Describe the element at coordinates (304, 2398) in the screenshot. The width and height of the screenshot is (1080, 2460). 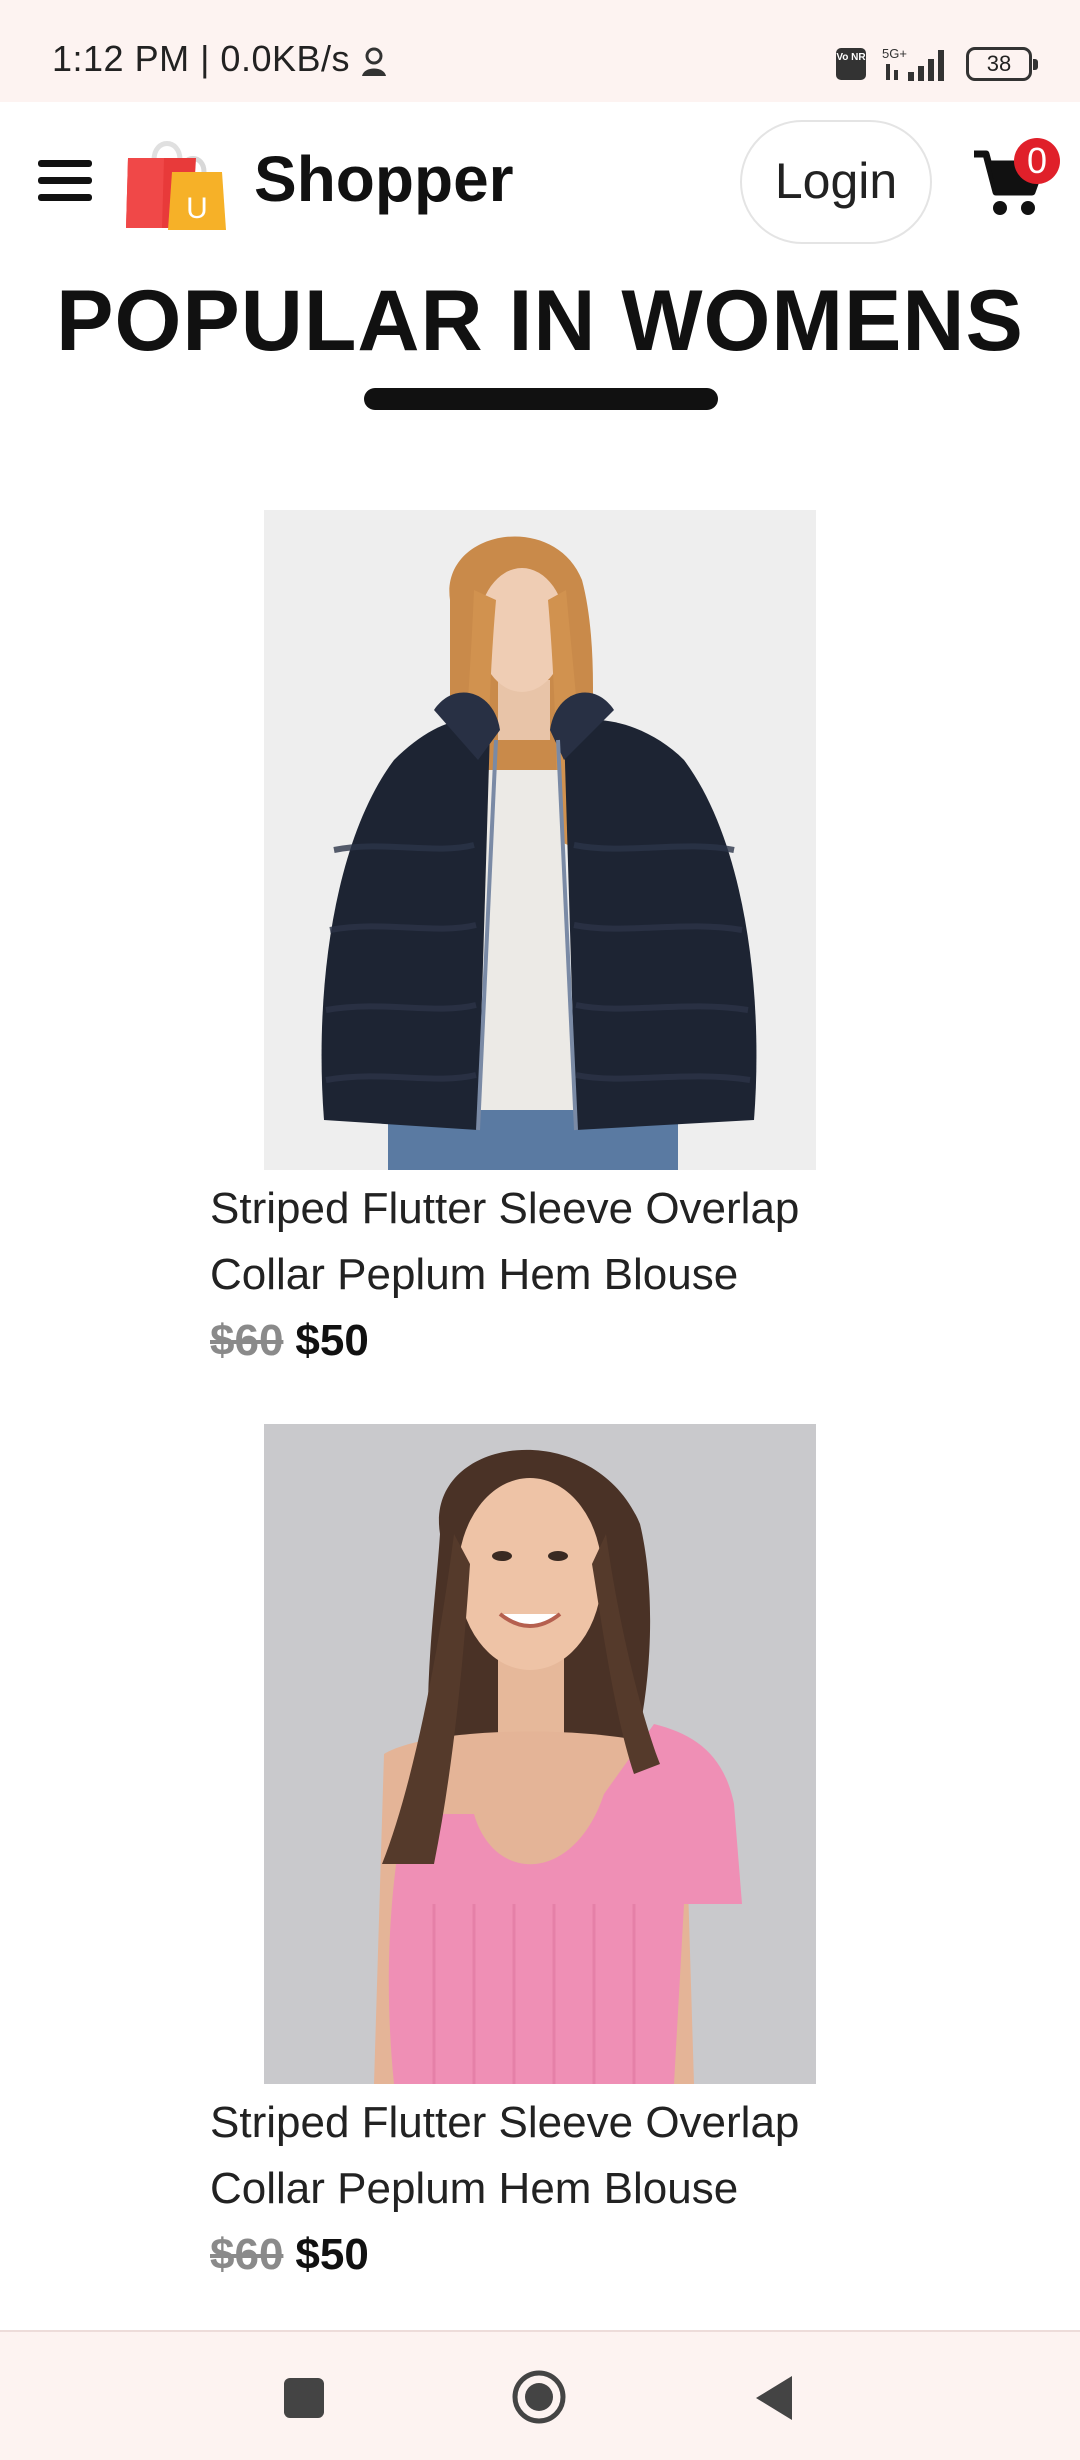
I see `recents-icon` at that location.